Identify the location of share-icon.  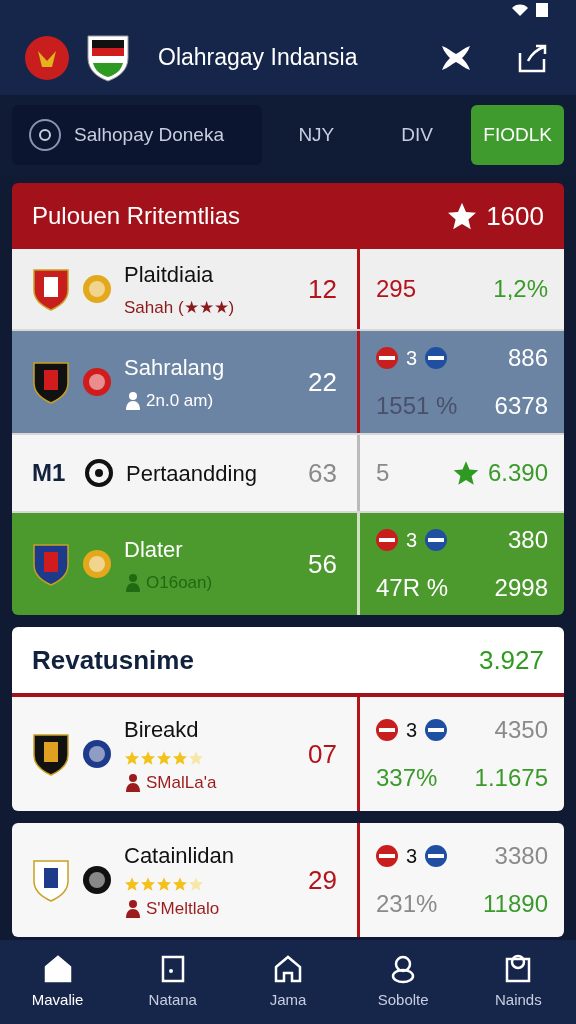
(532, 57).